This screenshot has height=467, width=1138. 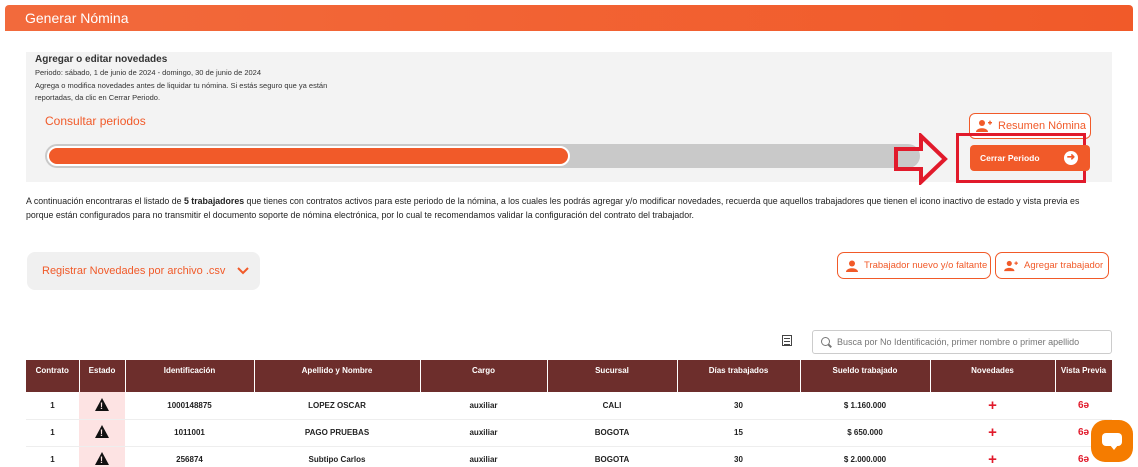 What do you see at coordinates (243, 271) in the screenshot?
I see `chevron-down-icon` at bounding box center [243, 271].